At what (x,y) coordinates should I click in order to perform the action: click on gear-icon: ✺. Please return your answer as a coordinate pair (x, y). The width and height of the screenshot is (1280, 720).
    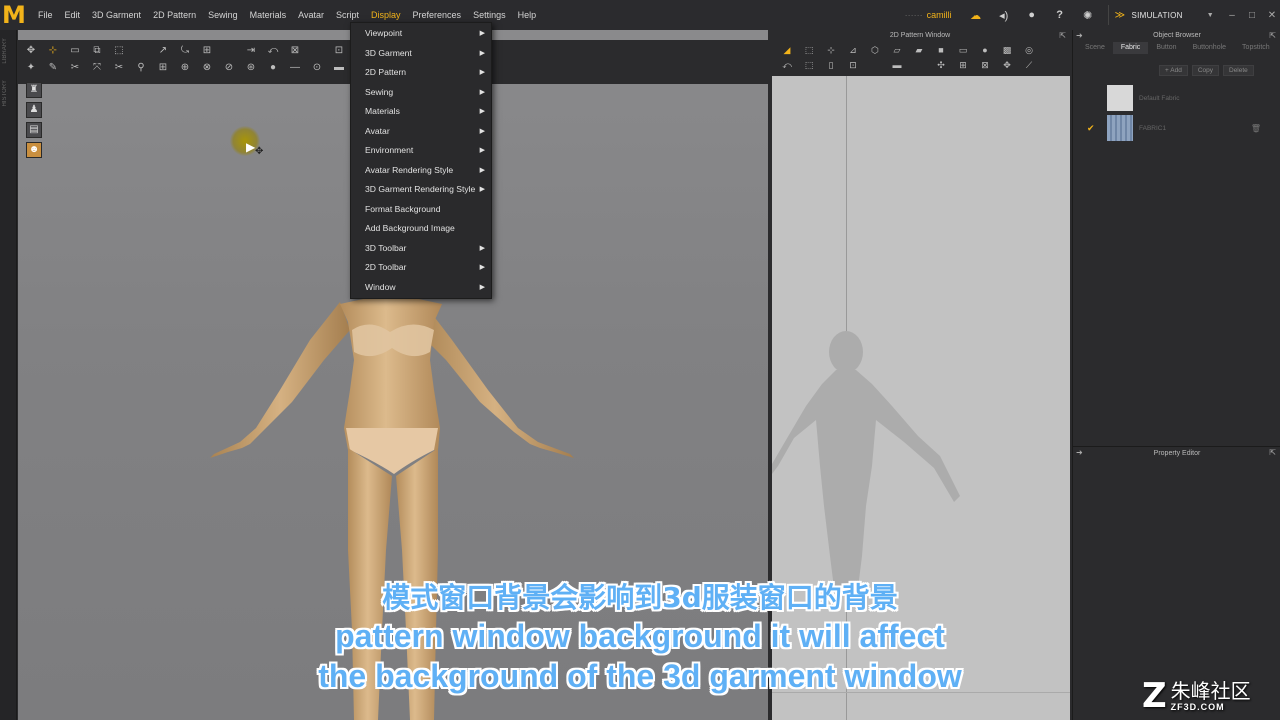
    Looking at the image, I should click on (1088, 15).